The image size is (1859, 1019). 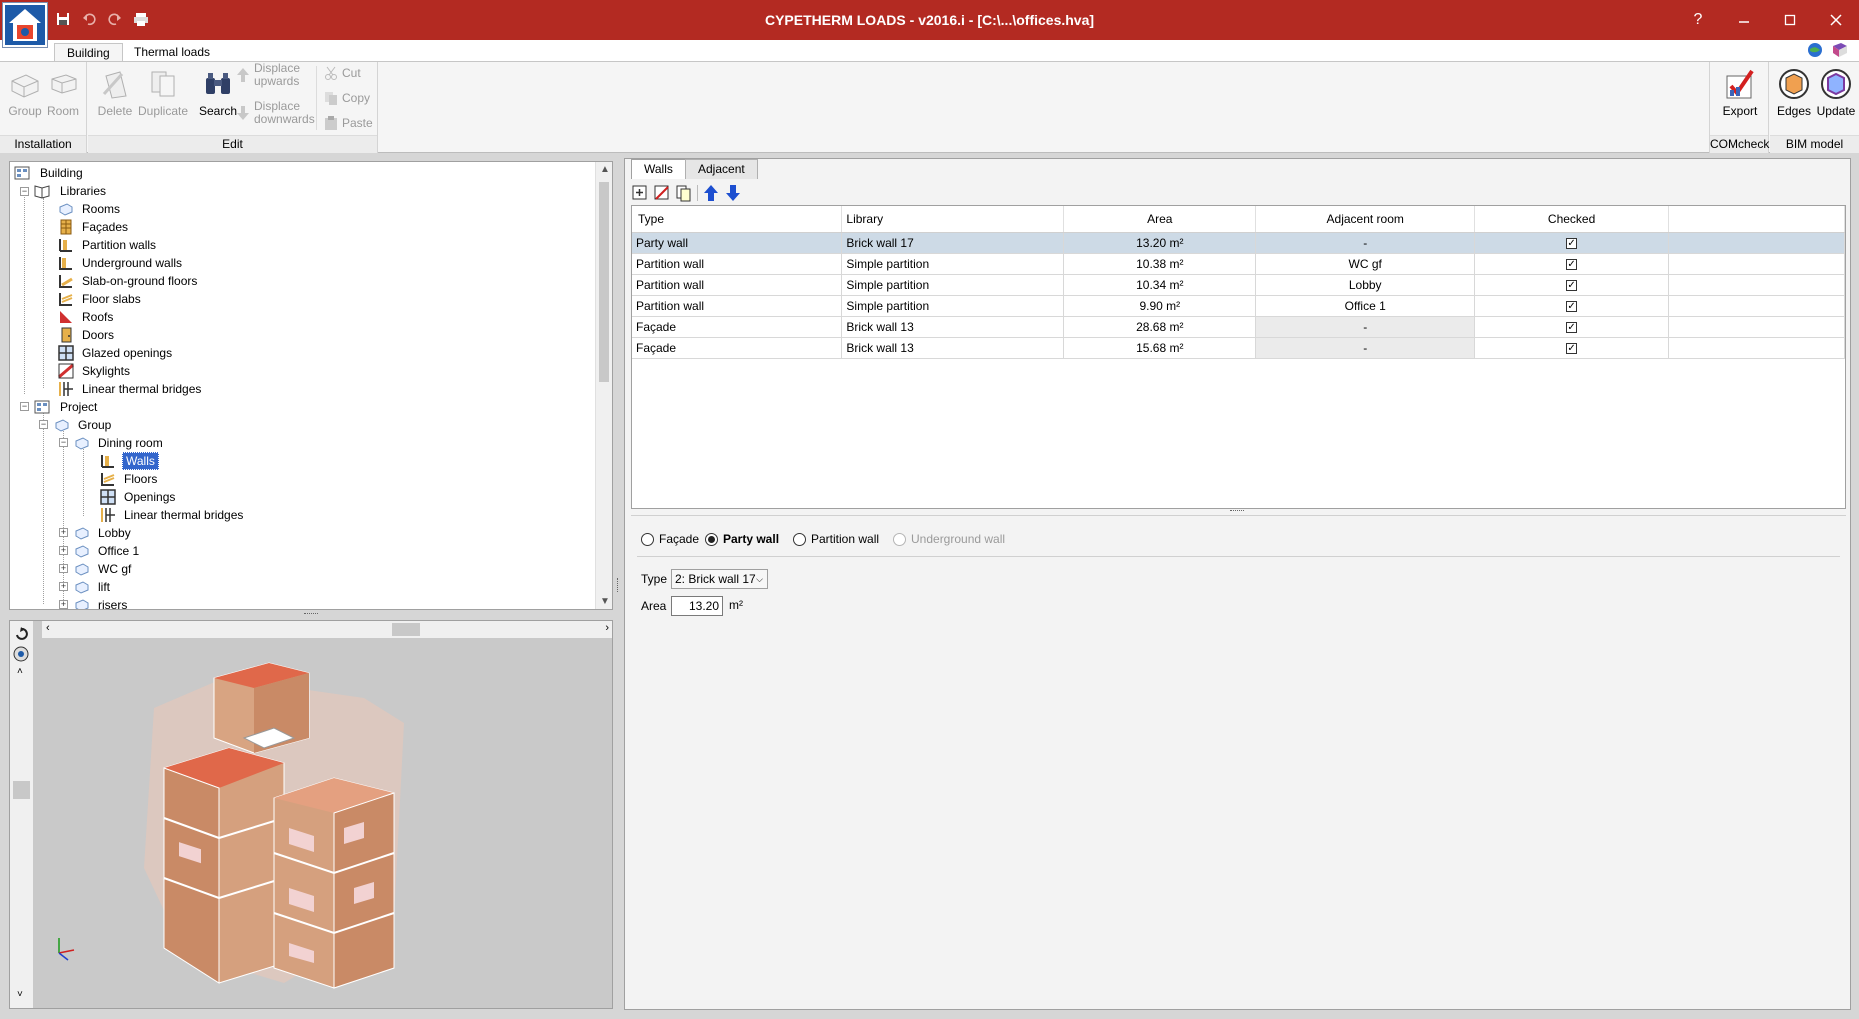 I want to click on 3d-horizontal-scroll-thumb, so click(x=406, y=629).